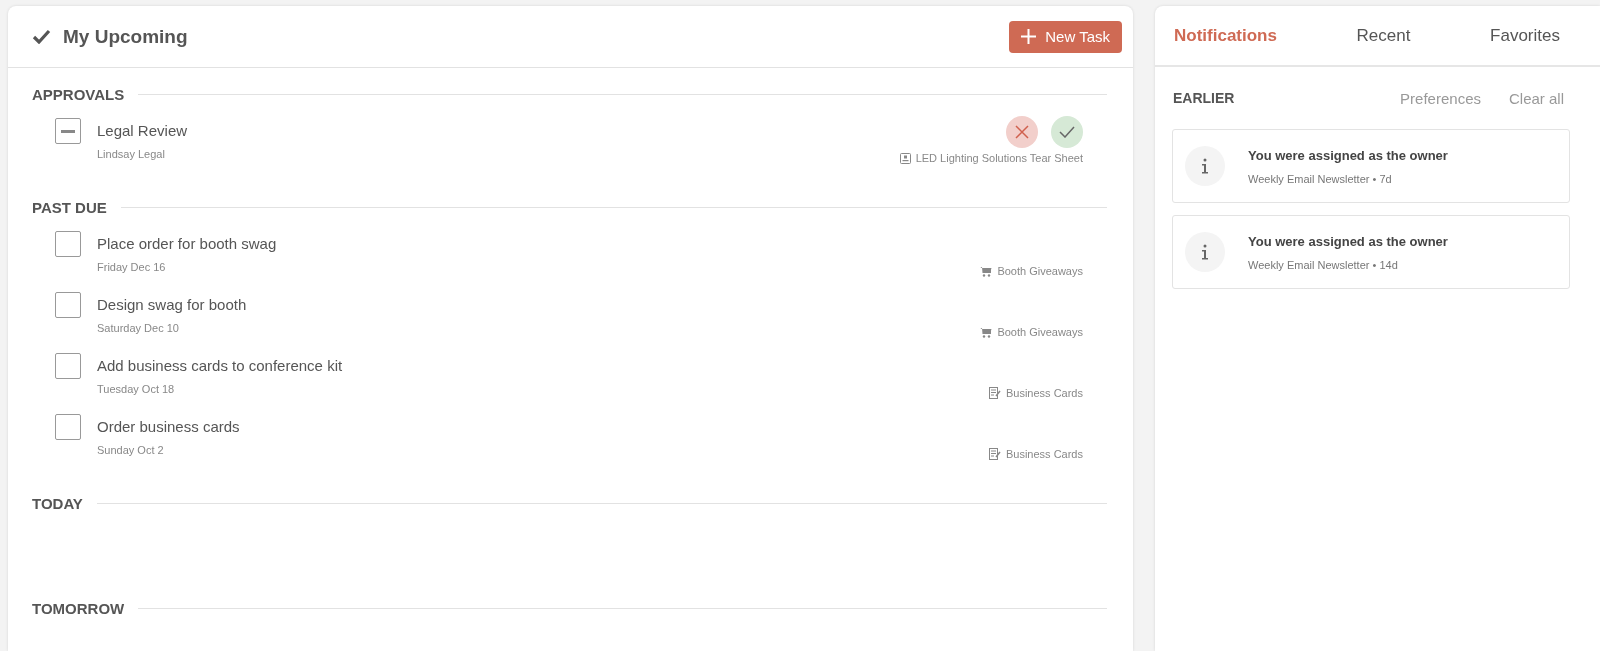 Image resolution: width=1600 pixels, height=651 pixels. Describe the element at coordinates (126, 36) in the screenshot. I see `page-title: My Upcoming` at that location.